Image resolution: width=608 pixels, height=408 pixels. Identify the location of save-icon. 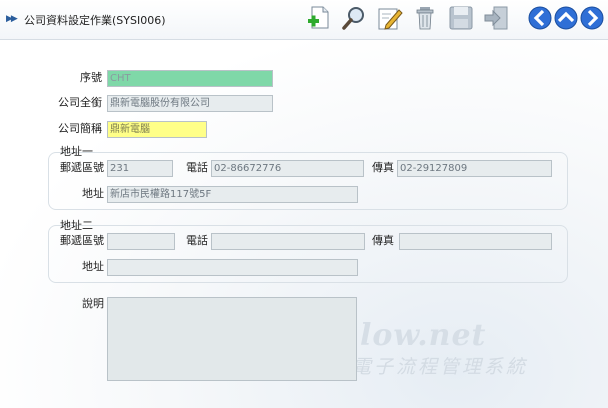
(461, 18).